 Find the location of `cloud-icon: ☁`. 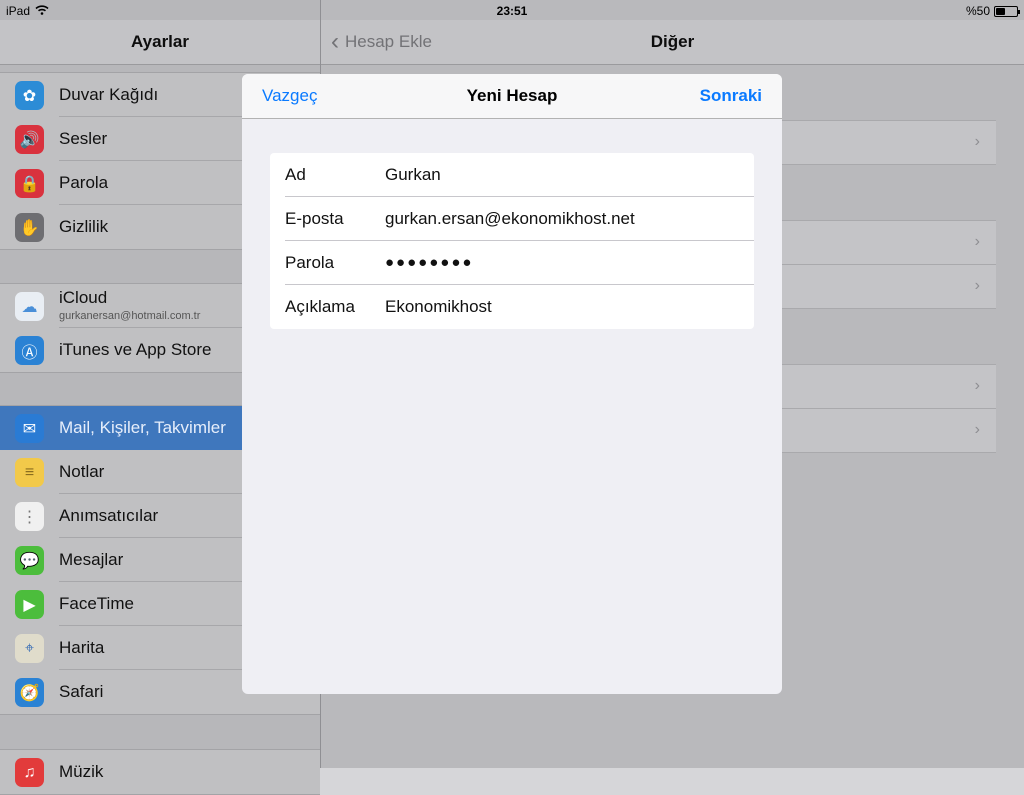

cloud-icon: ☁ is located at coordinates (29, 306).